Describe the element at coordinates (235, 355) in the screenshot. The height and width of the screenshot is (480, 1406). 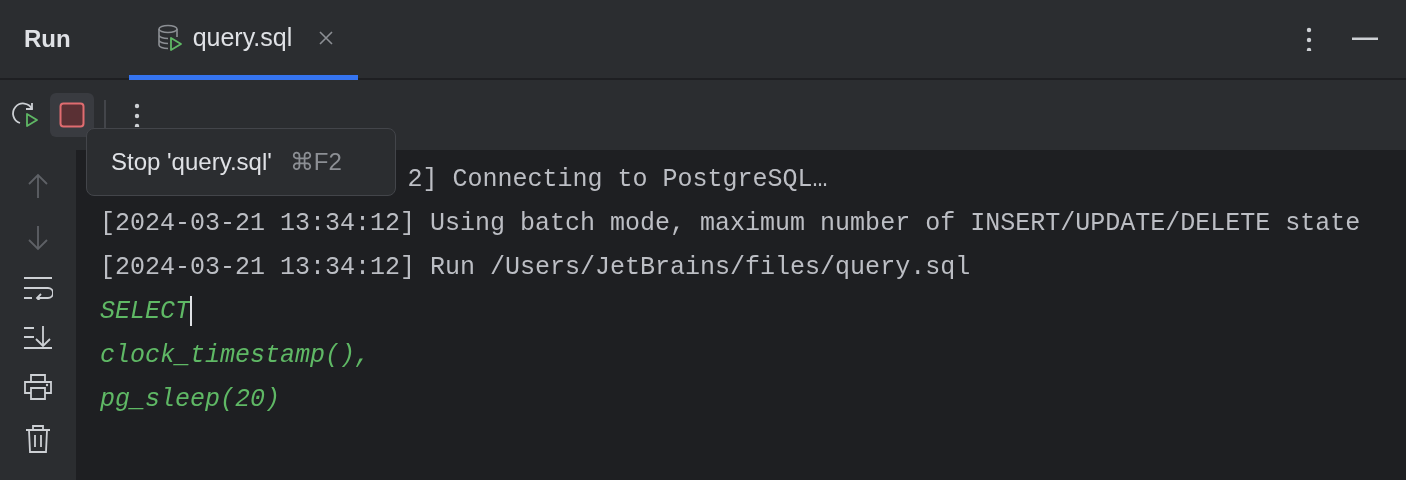
I see `console-line: clock_timestamp(),` at that location.